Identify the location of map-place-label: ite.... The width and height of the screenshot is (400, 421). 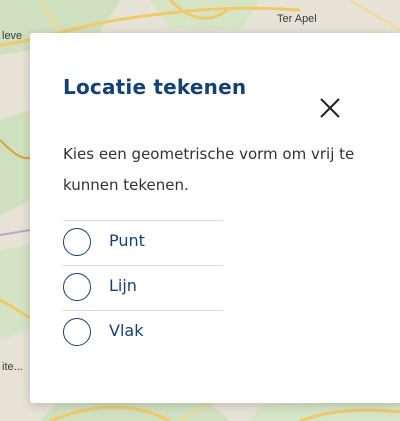
(12, 367).